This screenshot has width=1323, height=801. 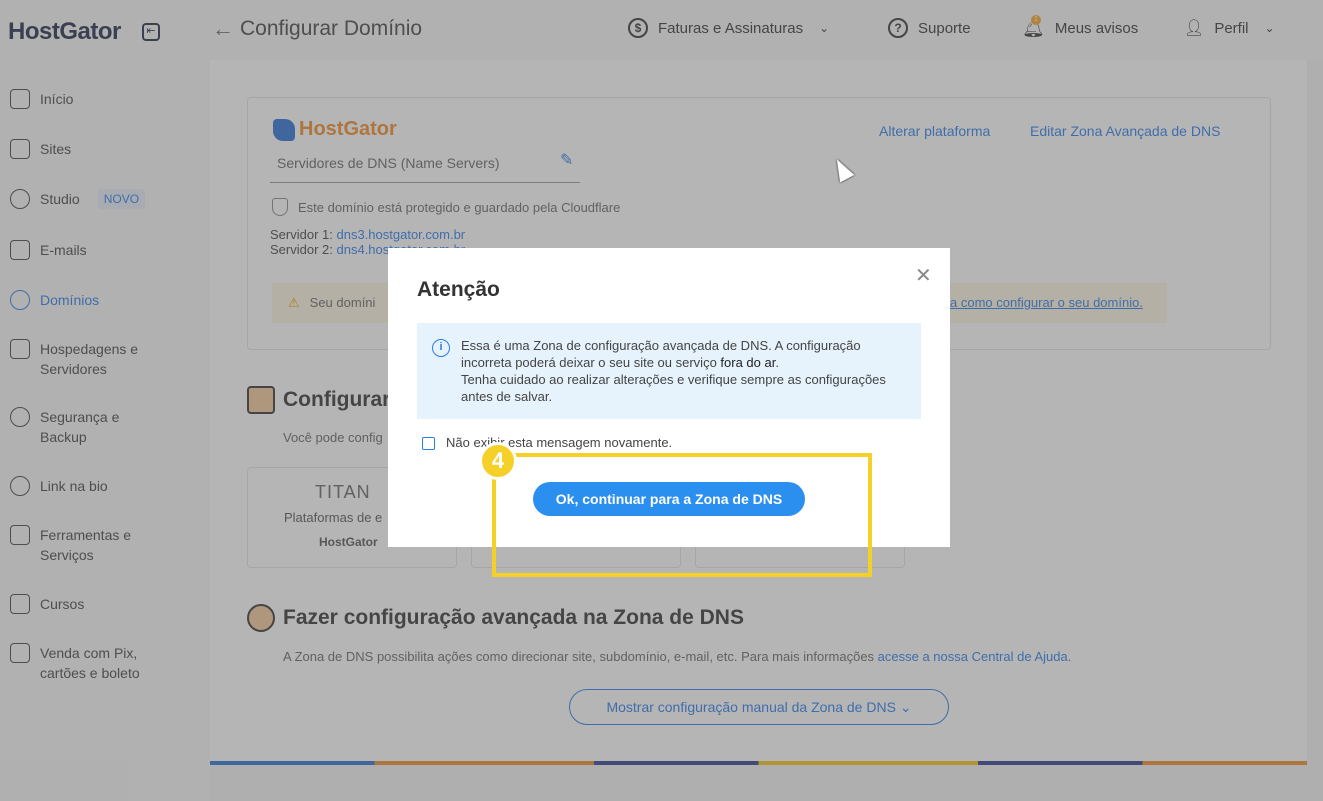 What do you see at coordinates (428, 443) in the screenshot?
I see `dont-show-again-checkbox` at bounding box center [428, 443].